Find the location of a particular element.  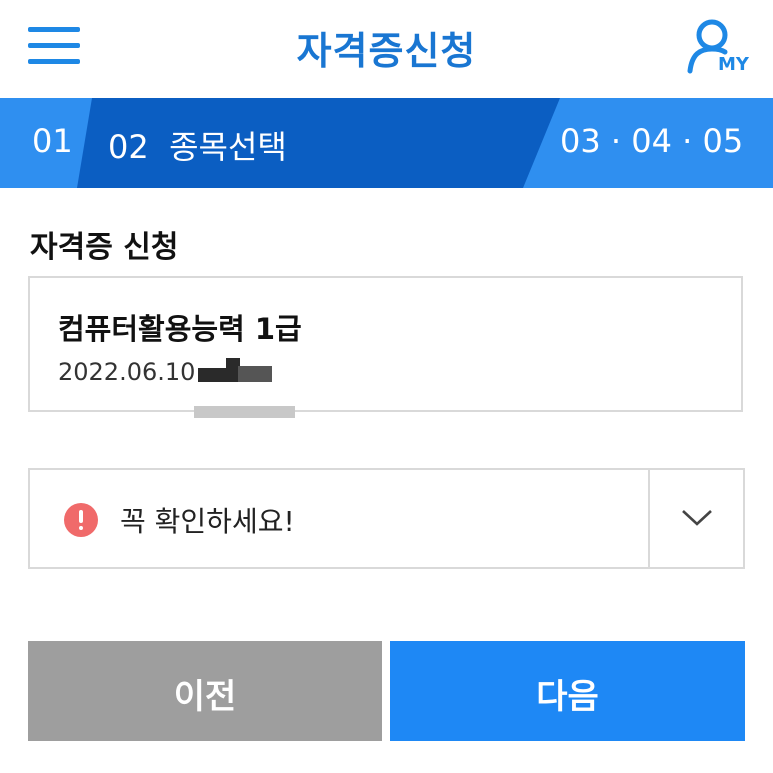

notice-text: 꼭 확인하세요! is located at coordinates (207, 521).